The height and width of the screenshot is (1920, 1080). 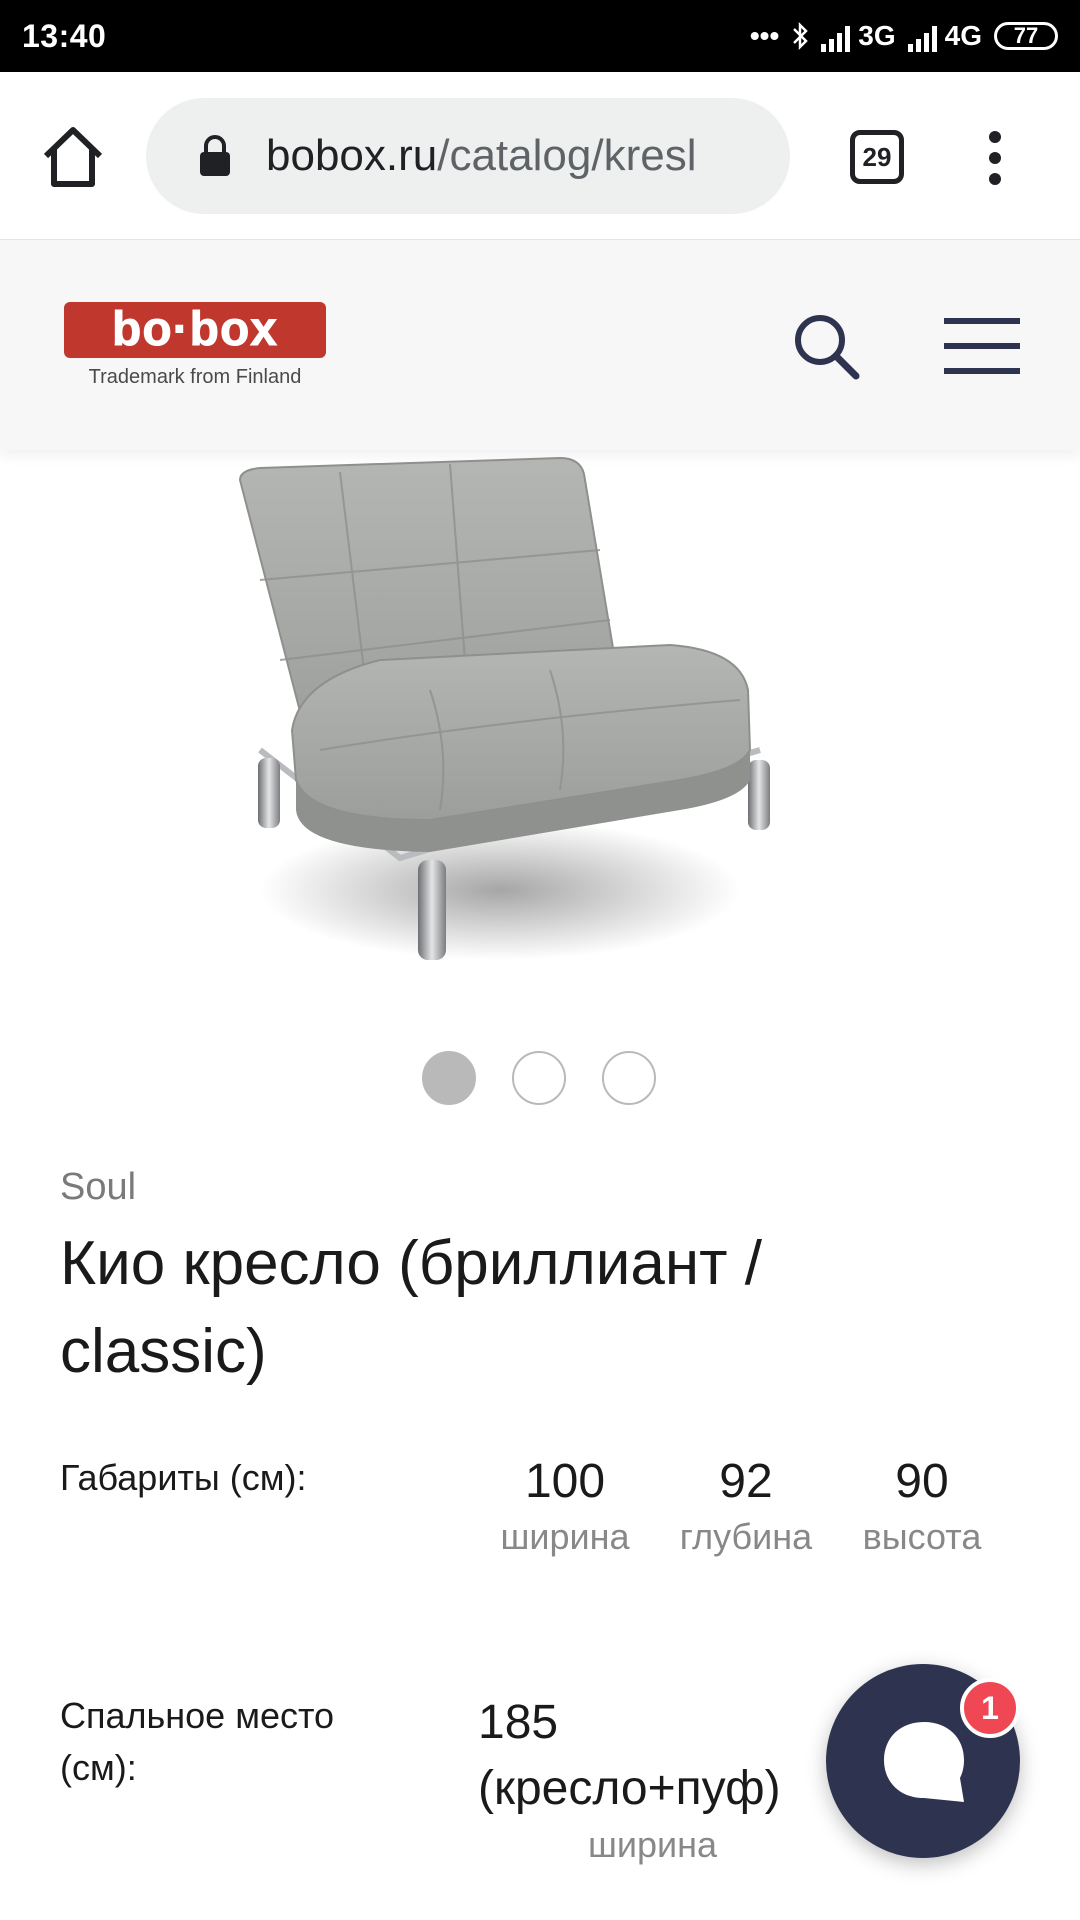 I want to click on dimension-unit: ширина, so click(x=565, y=1536).